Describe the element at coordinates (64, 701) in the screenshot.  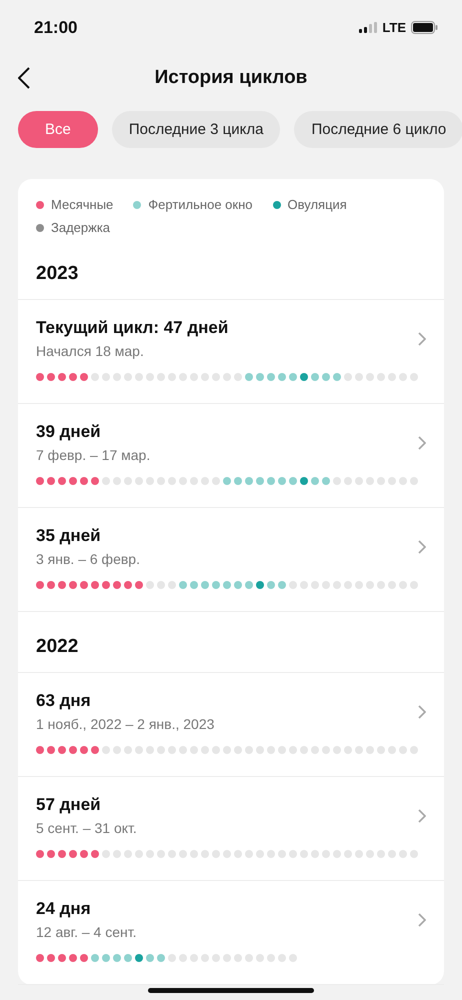
I see `cycle-length: 63 дня` at that location.